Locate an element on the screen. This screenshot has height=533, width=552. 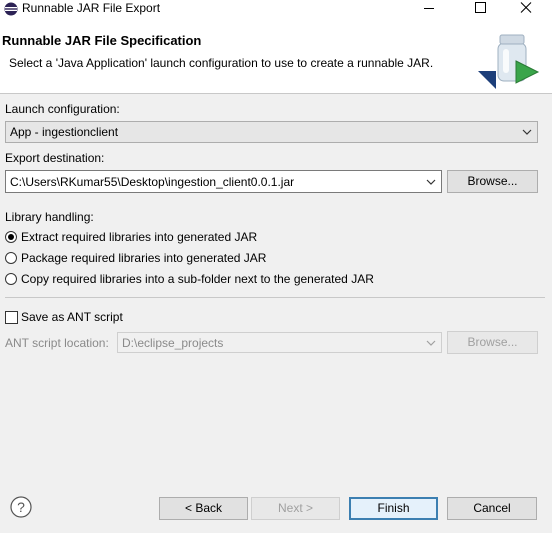
cancel-button: Cancel is located at coordinates (492, 508).